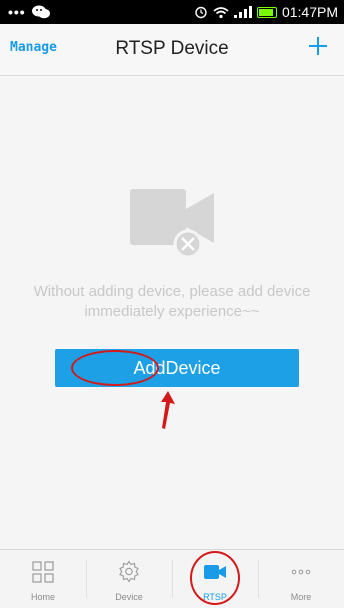  What do you see at coordinates (221, 12) in the screenshot?
I see `wifi-icon` at bounding box center [221, 12].